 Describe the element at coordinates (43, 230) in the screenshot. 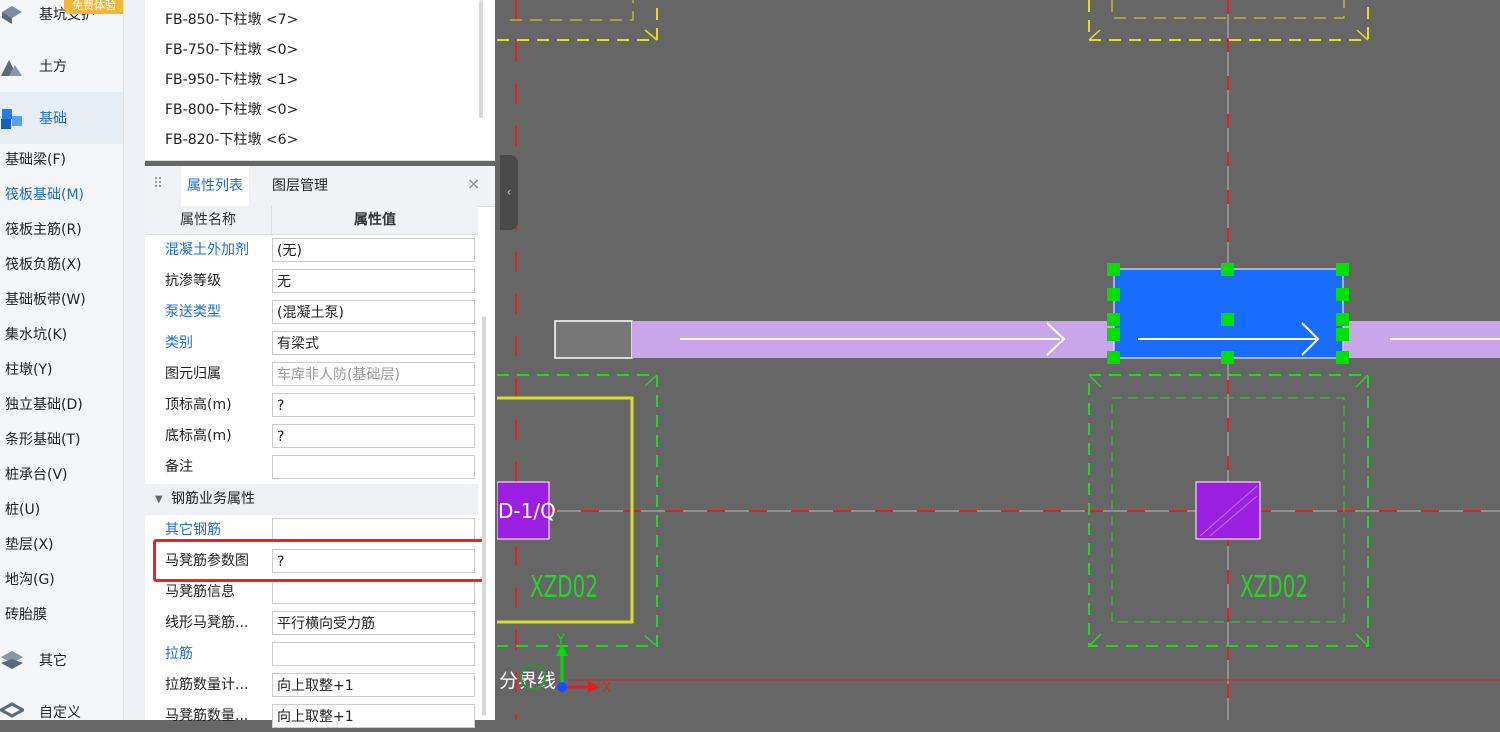

I see `nav-item: 筏板主筋(R)` at that location.